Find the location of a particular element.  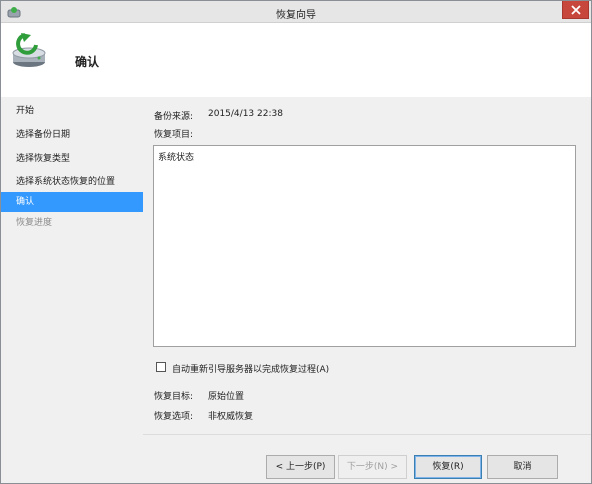

restore-button: 恢复(R) is located at coordinates (448, 467).